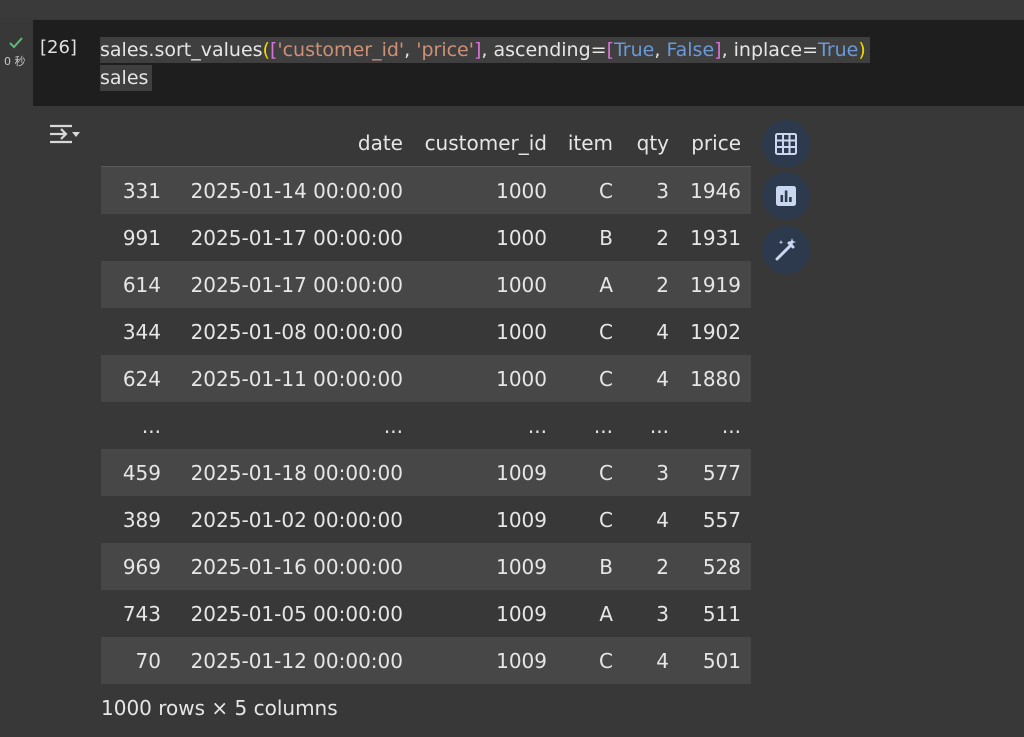 The height and width of the screenshot is (737, 1024). I want to click on generate-code-button, so click(786, 250).